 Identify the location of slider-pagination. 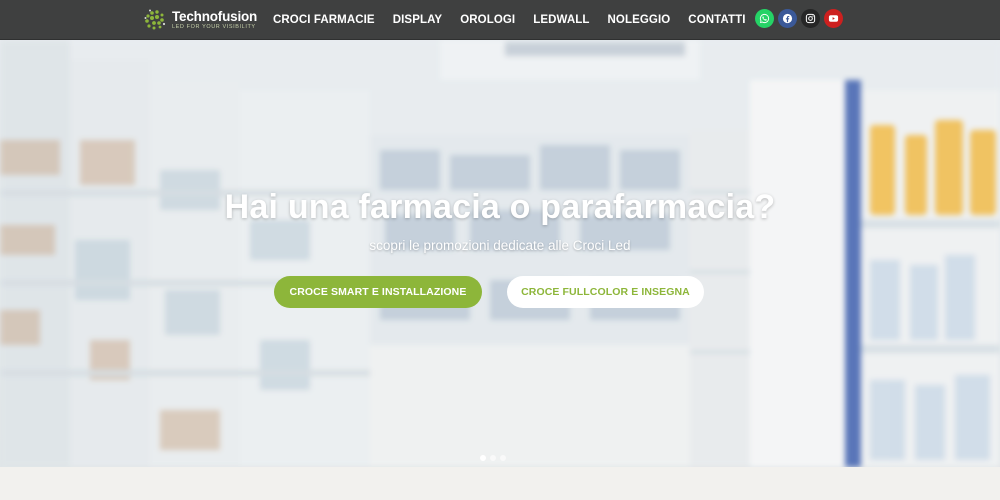
(495, 458).